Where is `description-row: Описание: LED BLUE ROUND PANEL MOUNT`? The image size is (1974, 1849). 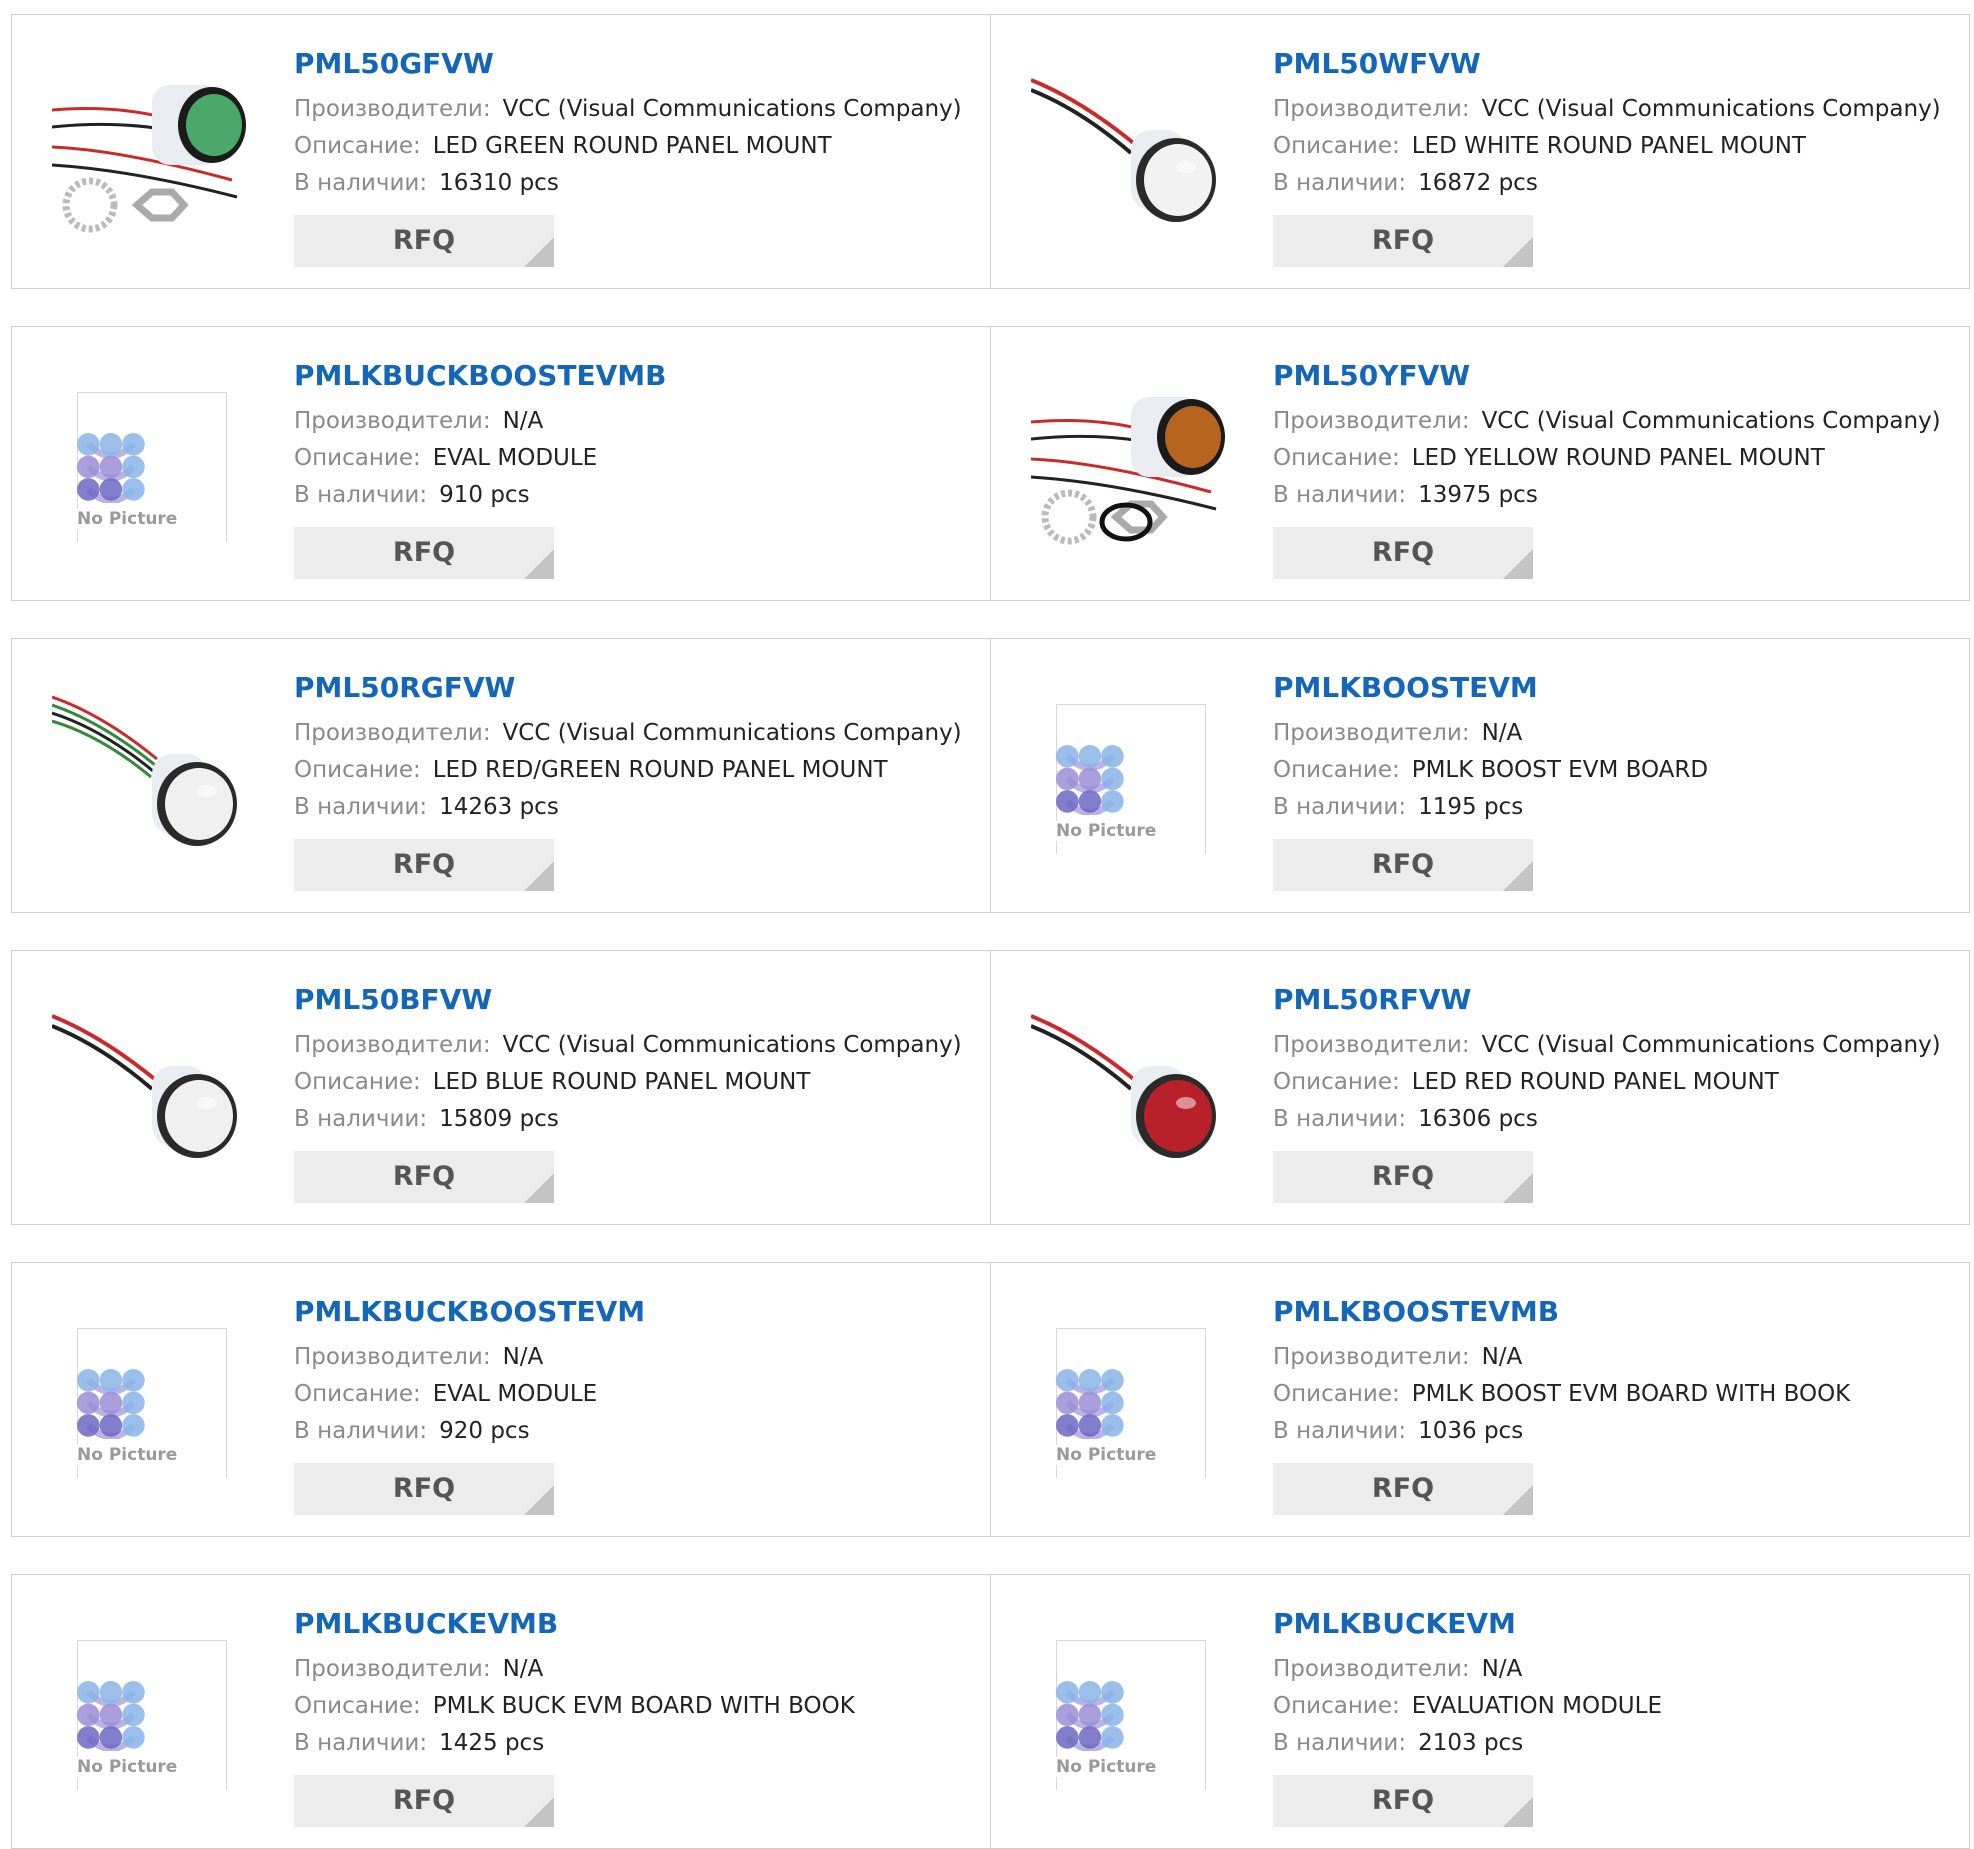 description-row: Описание: LED BLUE ROUND PANEL MOUNT is located at coordinates (552, 1082).